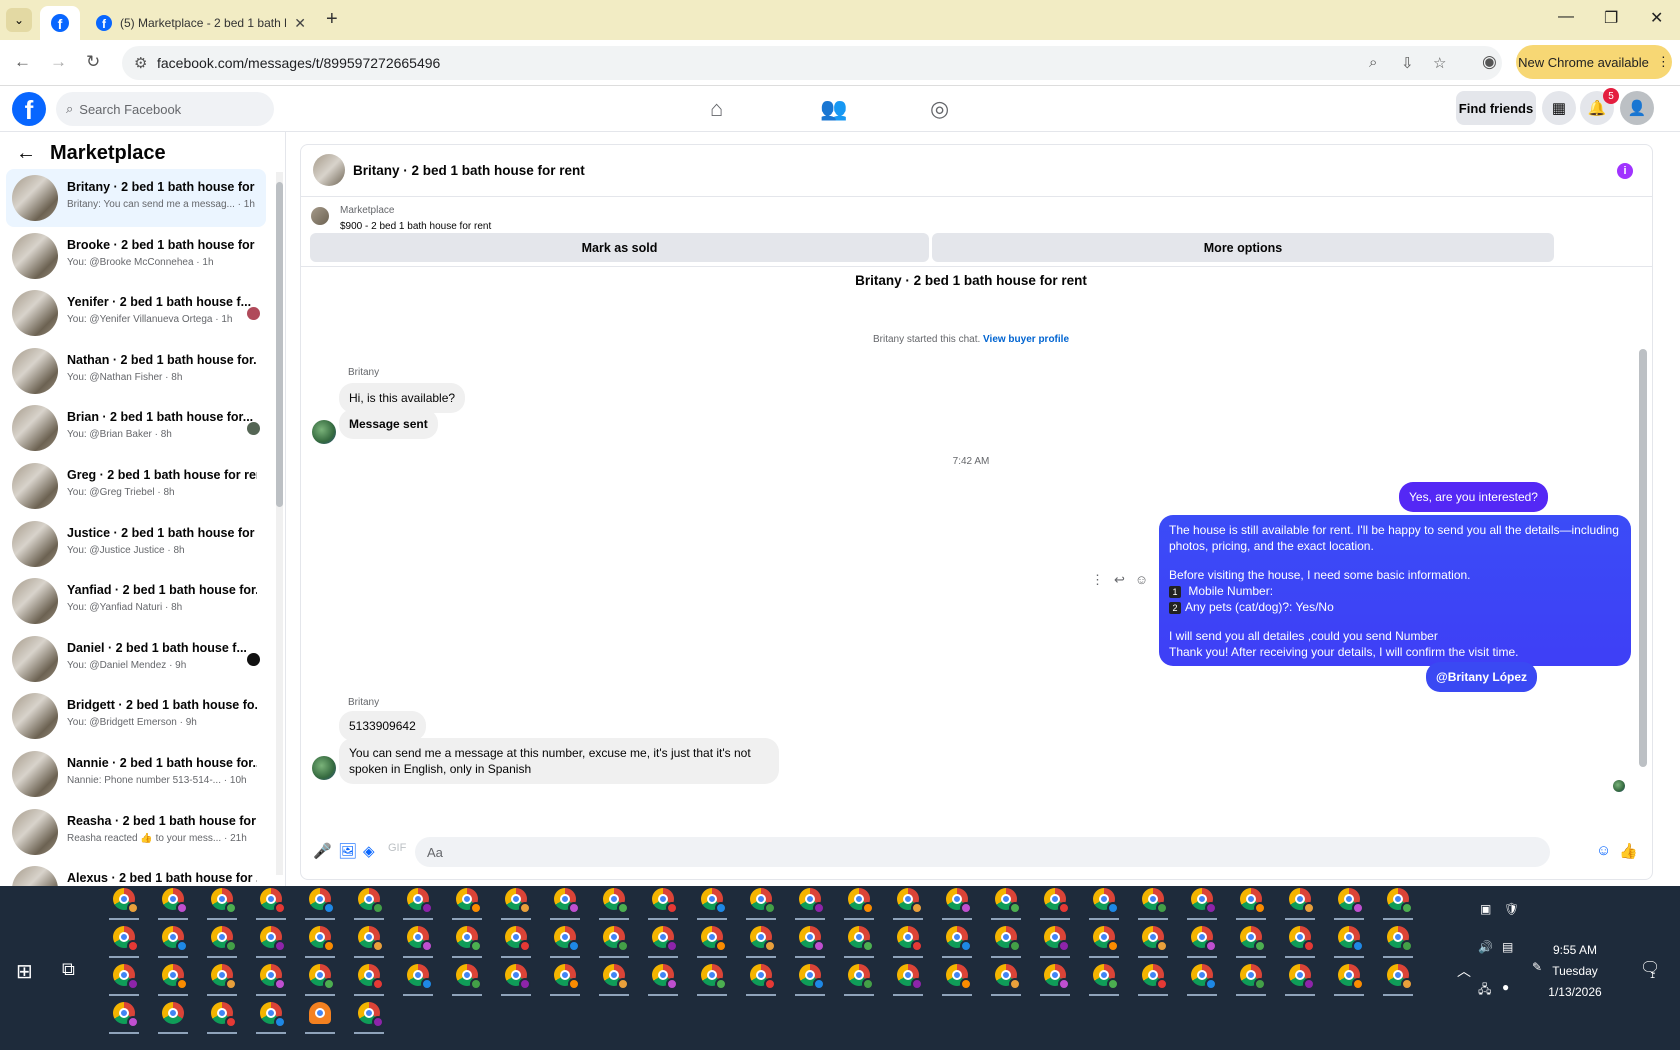 The image size is (1680, 1050). What do you see at coordinates (1473, 497) in the screenshot?
I see `outgoing-message: Yes, are you interested?` at bounding box center [1473, 497].